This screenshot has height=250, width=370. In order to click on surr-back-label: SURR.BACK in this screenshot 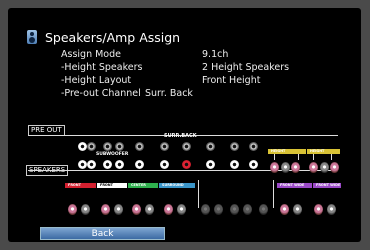, I will do `click(180, 136)`.